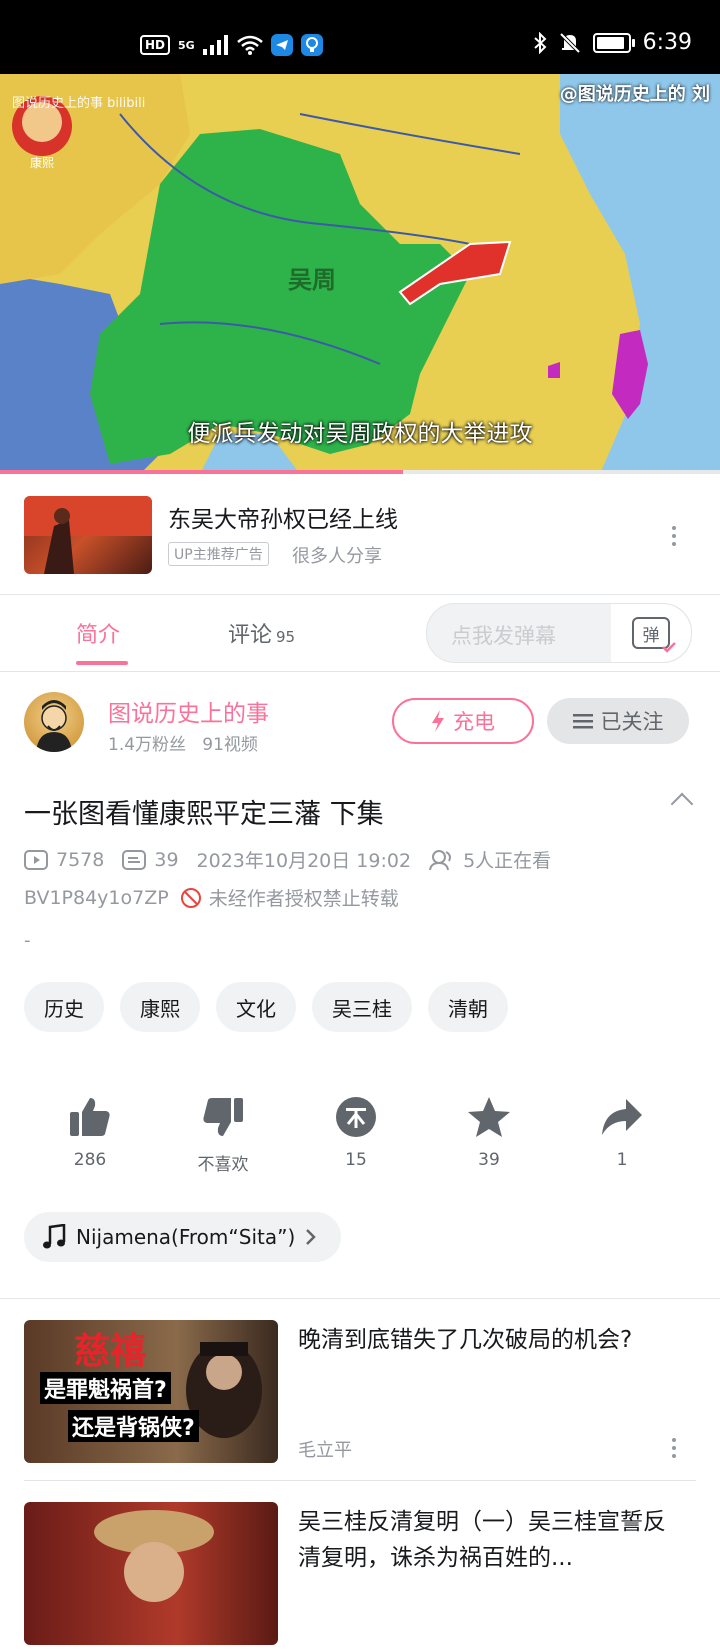  I want to click on progress-fill, so click(202, 472).